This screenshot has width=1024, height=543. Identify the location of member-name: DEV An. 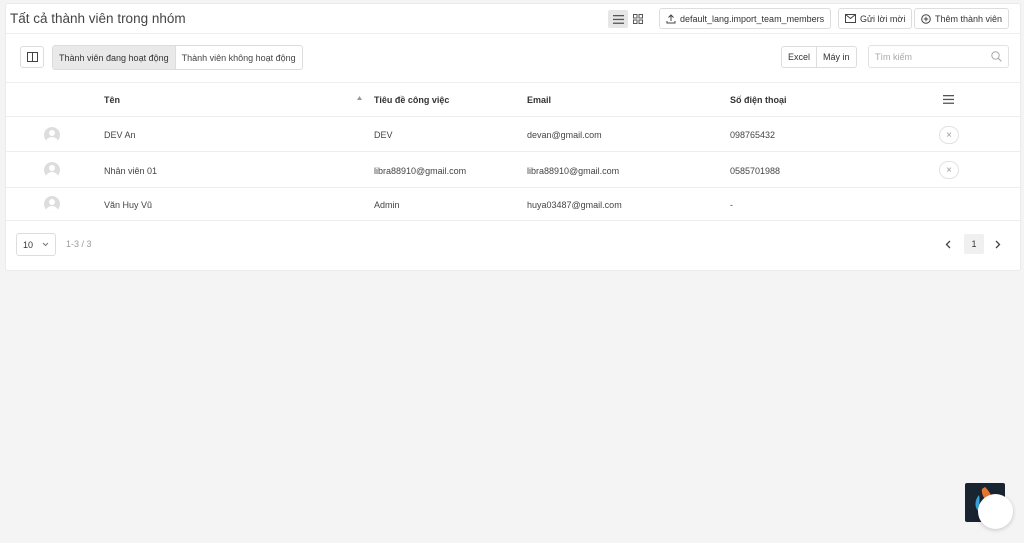
(120, 135).